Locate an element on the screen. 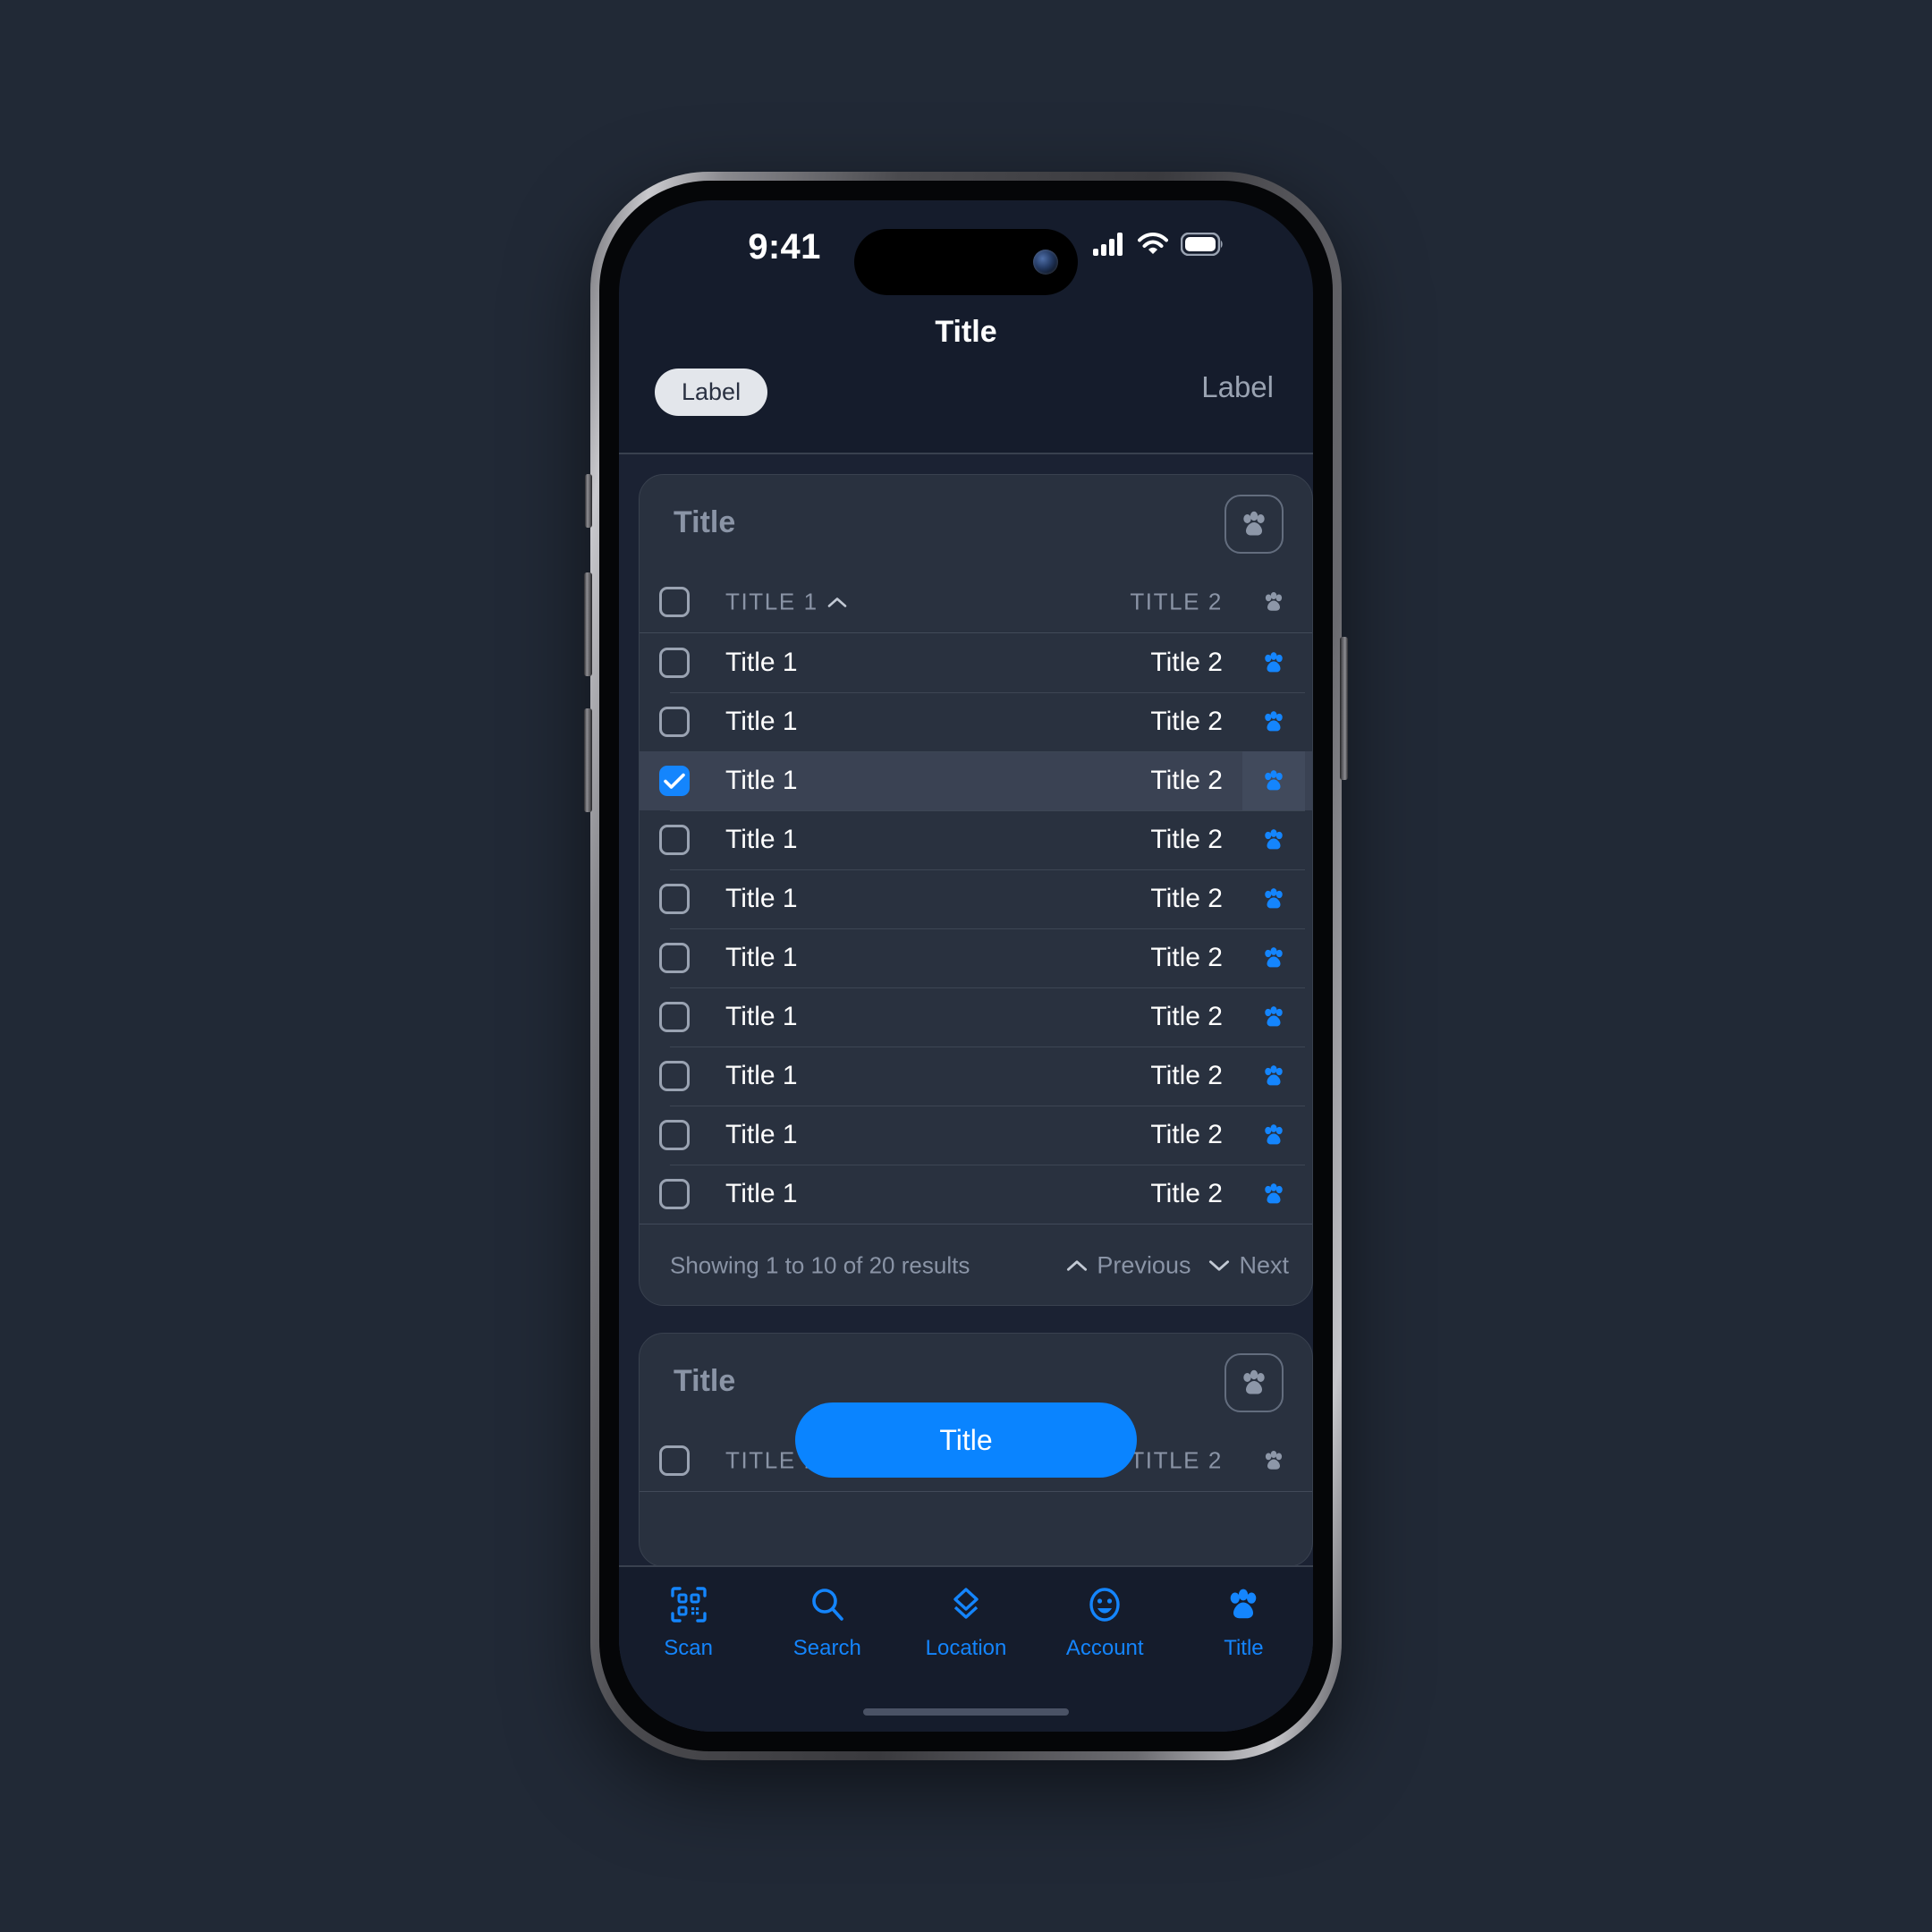 The height and width of the screenshot is (1932, 1932). tab-item-account: Account is located at coordinates (1105, 1623).